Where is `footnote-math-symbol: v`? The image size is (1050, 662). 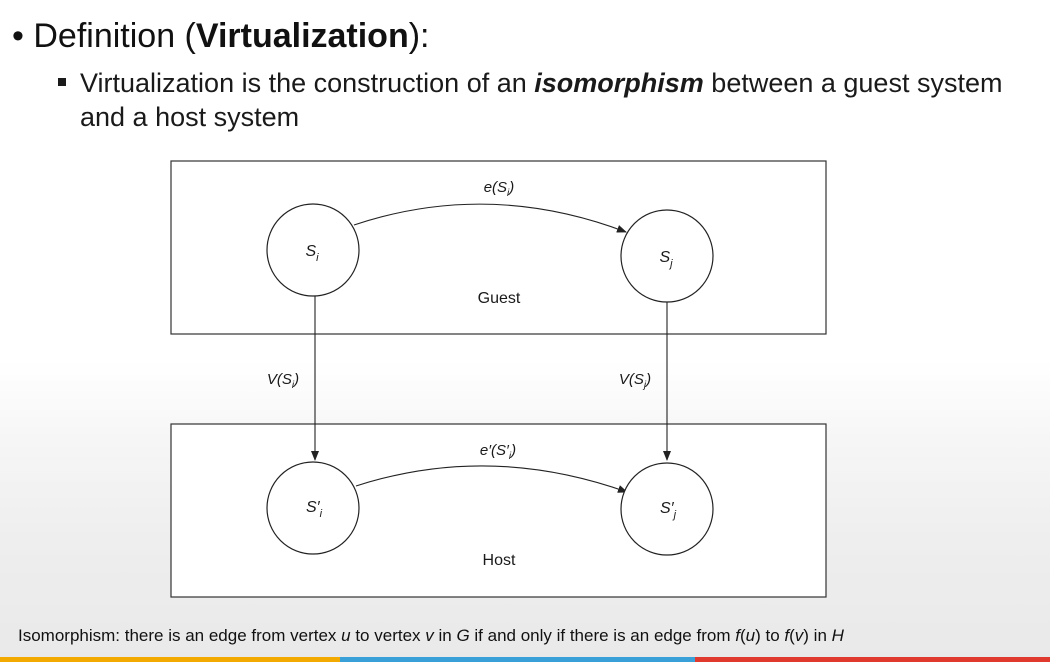 footnote-math-symbol: v is located at coordinates (429, 635).